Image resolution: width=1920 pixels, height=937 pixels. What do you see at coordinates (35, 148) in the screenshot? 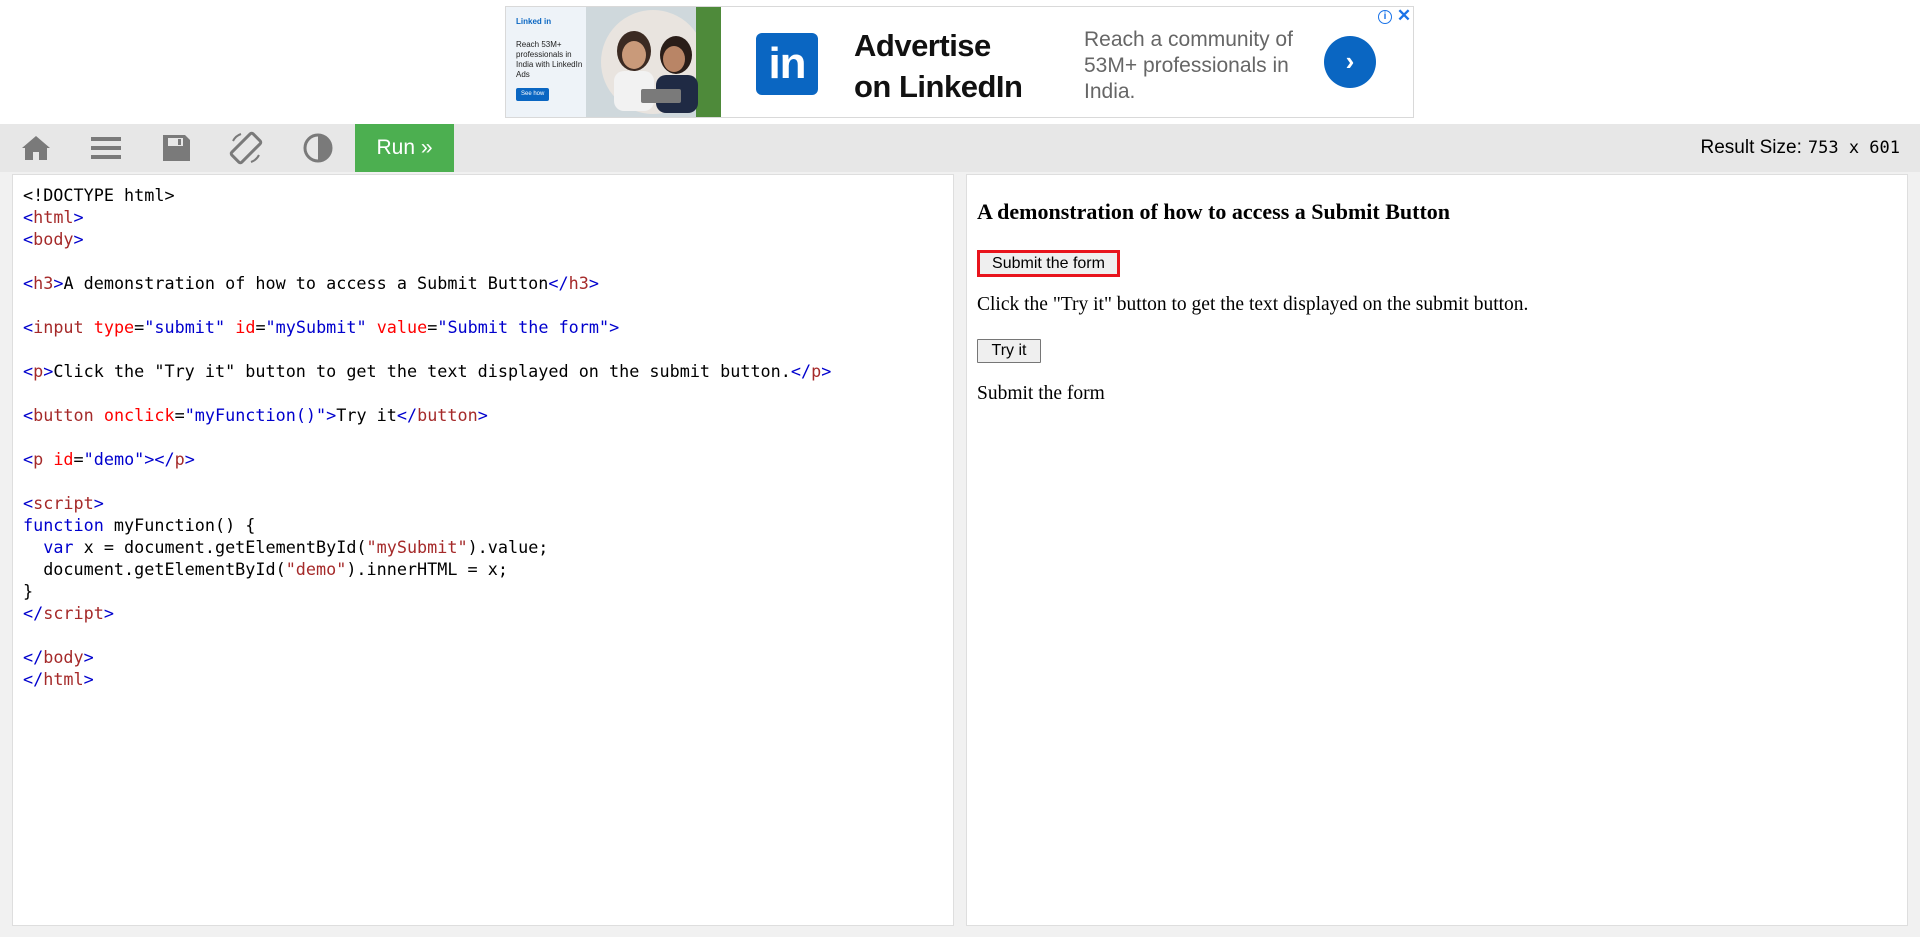
I see `home-button` at bounding box center [35, 148].